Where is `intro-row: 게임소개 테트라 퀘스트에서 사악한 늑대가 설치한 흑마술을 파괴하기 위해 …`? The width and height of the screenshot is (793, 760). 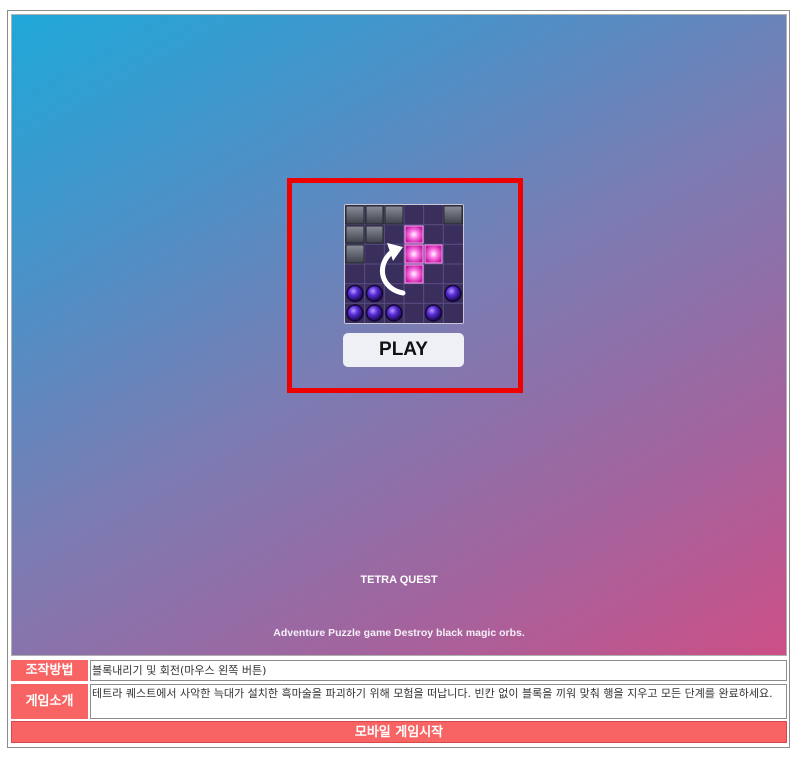 intro-row: 게임소개 테트라 퀘스트에서 사악한 늑대가 설치한 흑마술을 파괴하기 위해 … is located at coordinates (399, 701).